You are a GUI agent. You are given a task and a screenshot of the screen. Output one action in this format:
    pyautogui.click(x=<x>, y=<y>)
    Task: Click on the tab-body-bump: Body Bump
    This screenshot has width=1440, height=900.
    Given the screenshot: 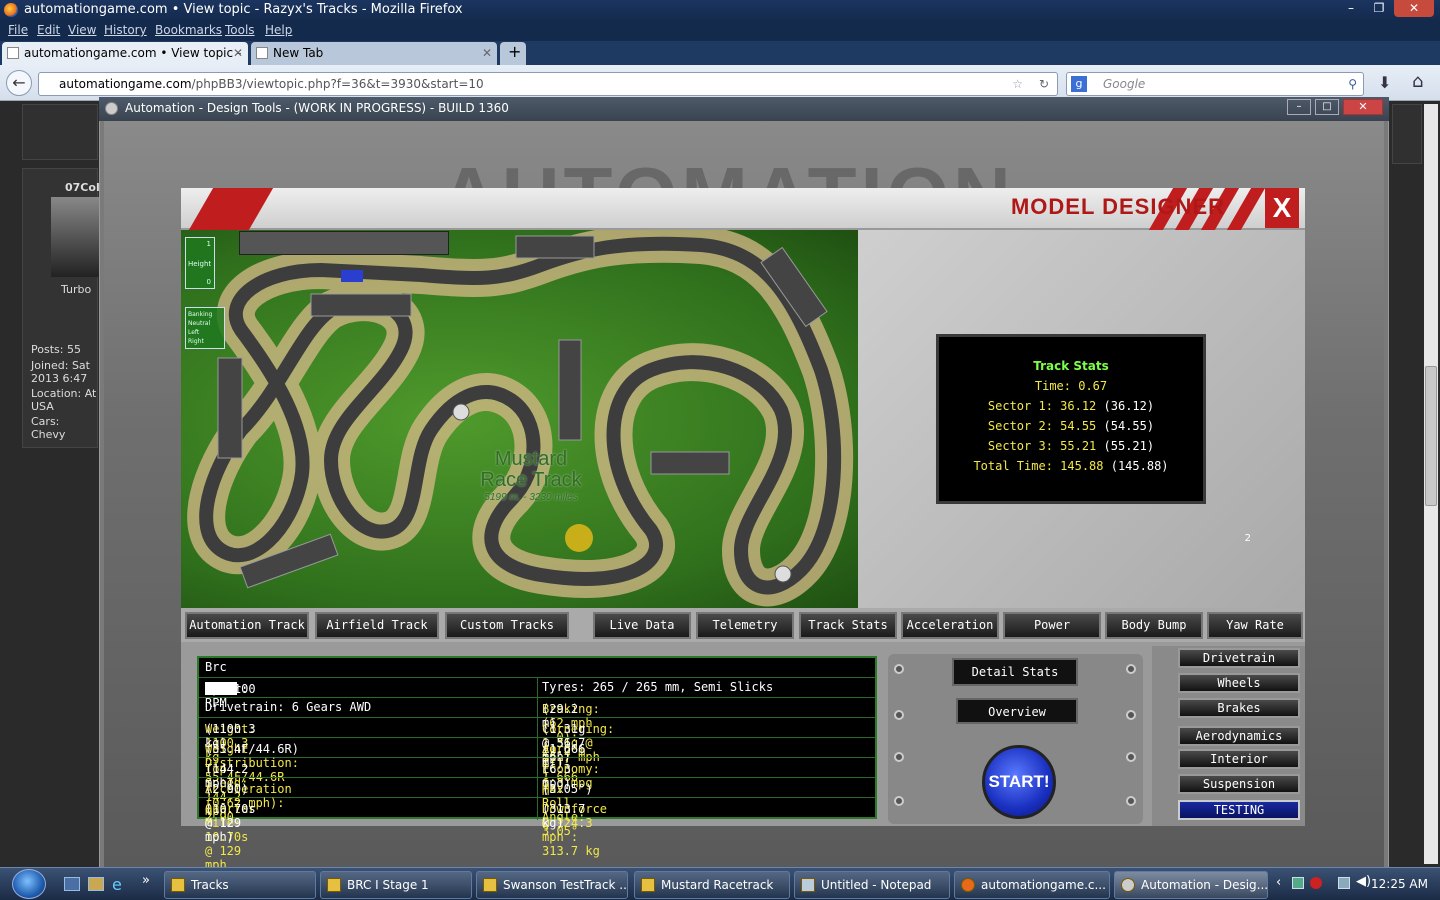 What is the action you would take?
    pyautogui.click(x=1154, y=625)
    